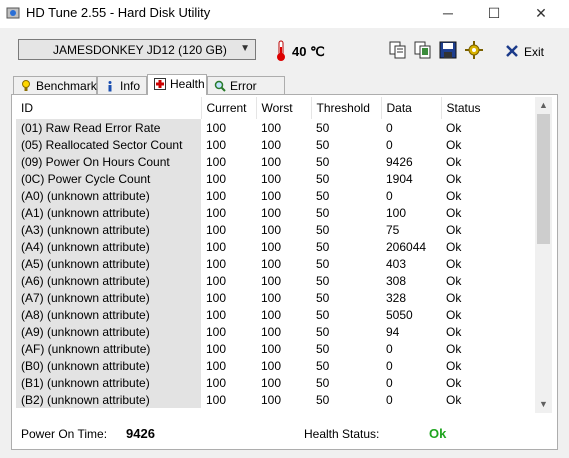 The image size is (569, 458). What do you see at coordinates (229, 108) in the screenshot?
I see `column-header-current: Current` at bounding box center [229, 108].